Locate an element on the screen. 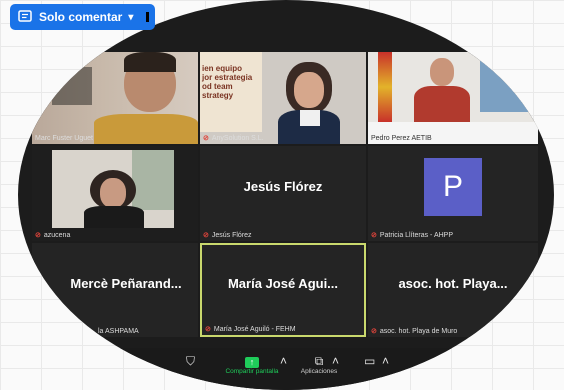 The image size is (564, 390). chevron-down-icon: ▾ is located at coordinates (131, 17).